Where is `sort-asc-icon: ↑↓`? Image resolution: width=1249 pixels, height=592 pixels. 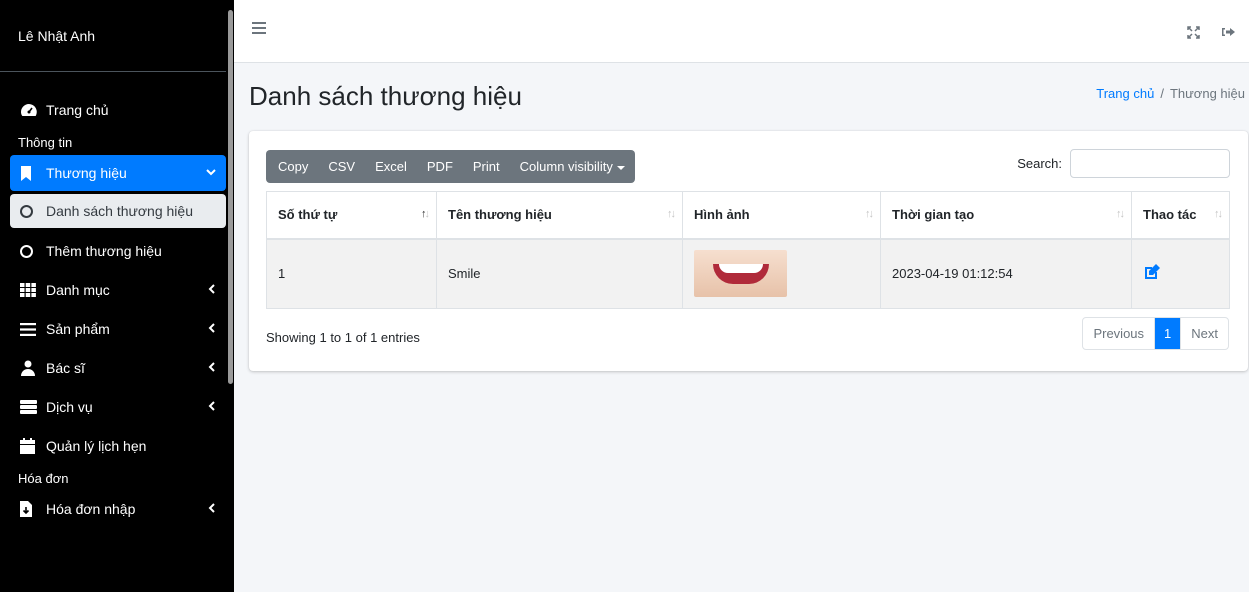
sort-asc-icon: ↑↓ is located at coordinates (425, 214).